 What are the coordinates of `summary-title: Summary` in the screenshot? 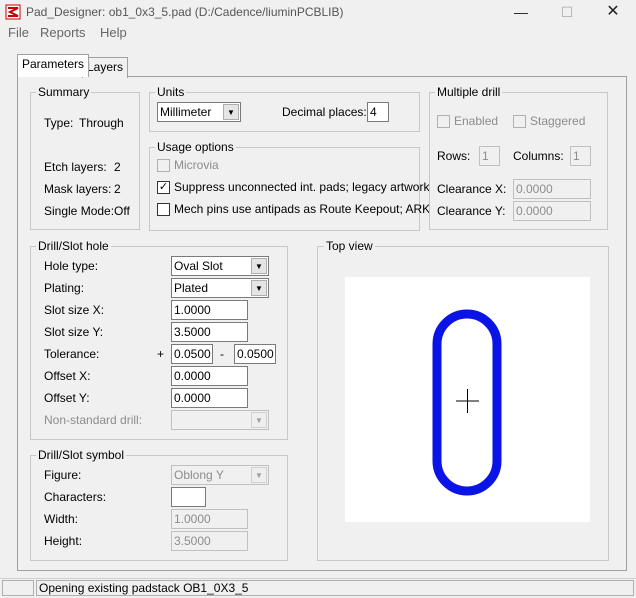 It's located at (64, 92).